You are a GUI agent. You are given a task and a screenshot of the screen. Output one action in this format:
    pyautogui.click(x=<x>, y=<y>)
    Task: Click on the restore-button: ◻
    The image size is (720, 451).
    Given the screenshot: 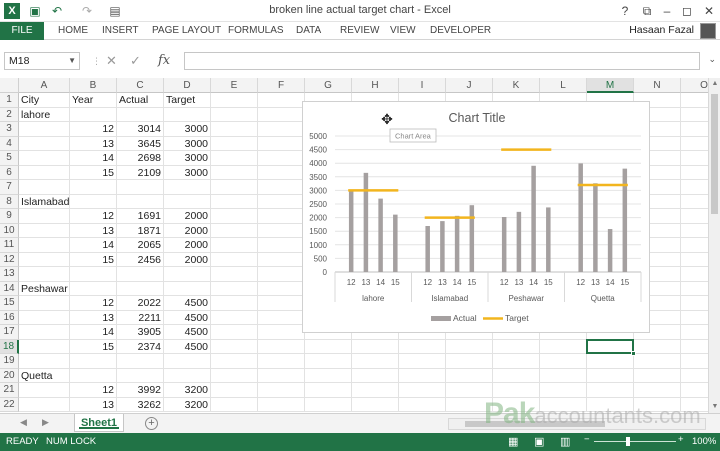 What is the action you would take?
    pyautogui.click(x=687, y=11)
    